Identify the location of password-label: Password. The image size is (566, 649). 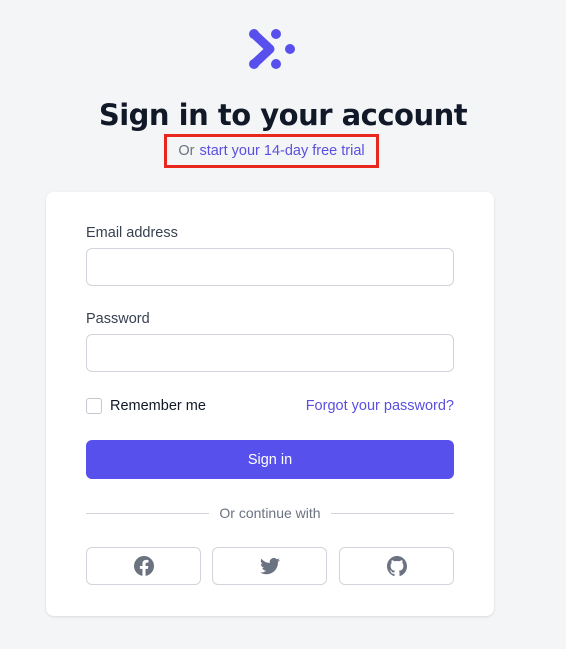
(118, 319).